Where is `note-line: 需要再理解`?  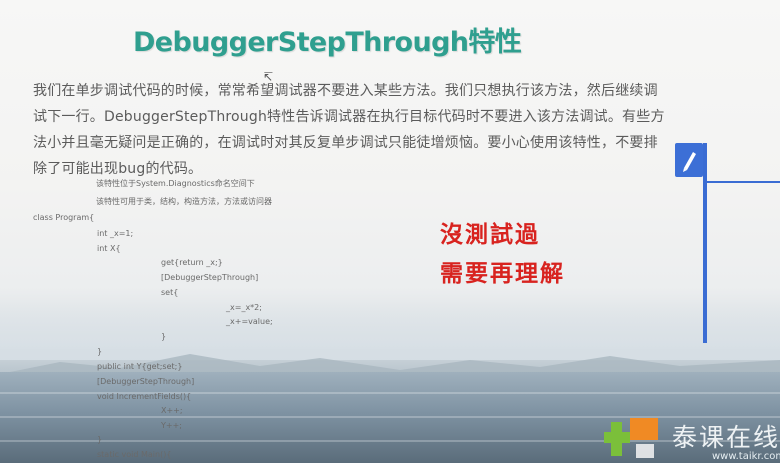 note-line: 需要再理解 is located at coordinates (502, 274).